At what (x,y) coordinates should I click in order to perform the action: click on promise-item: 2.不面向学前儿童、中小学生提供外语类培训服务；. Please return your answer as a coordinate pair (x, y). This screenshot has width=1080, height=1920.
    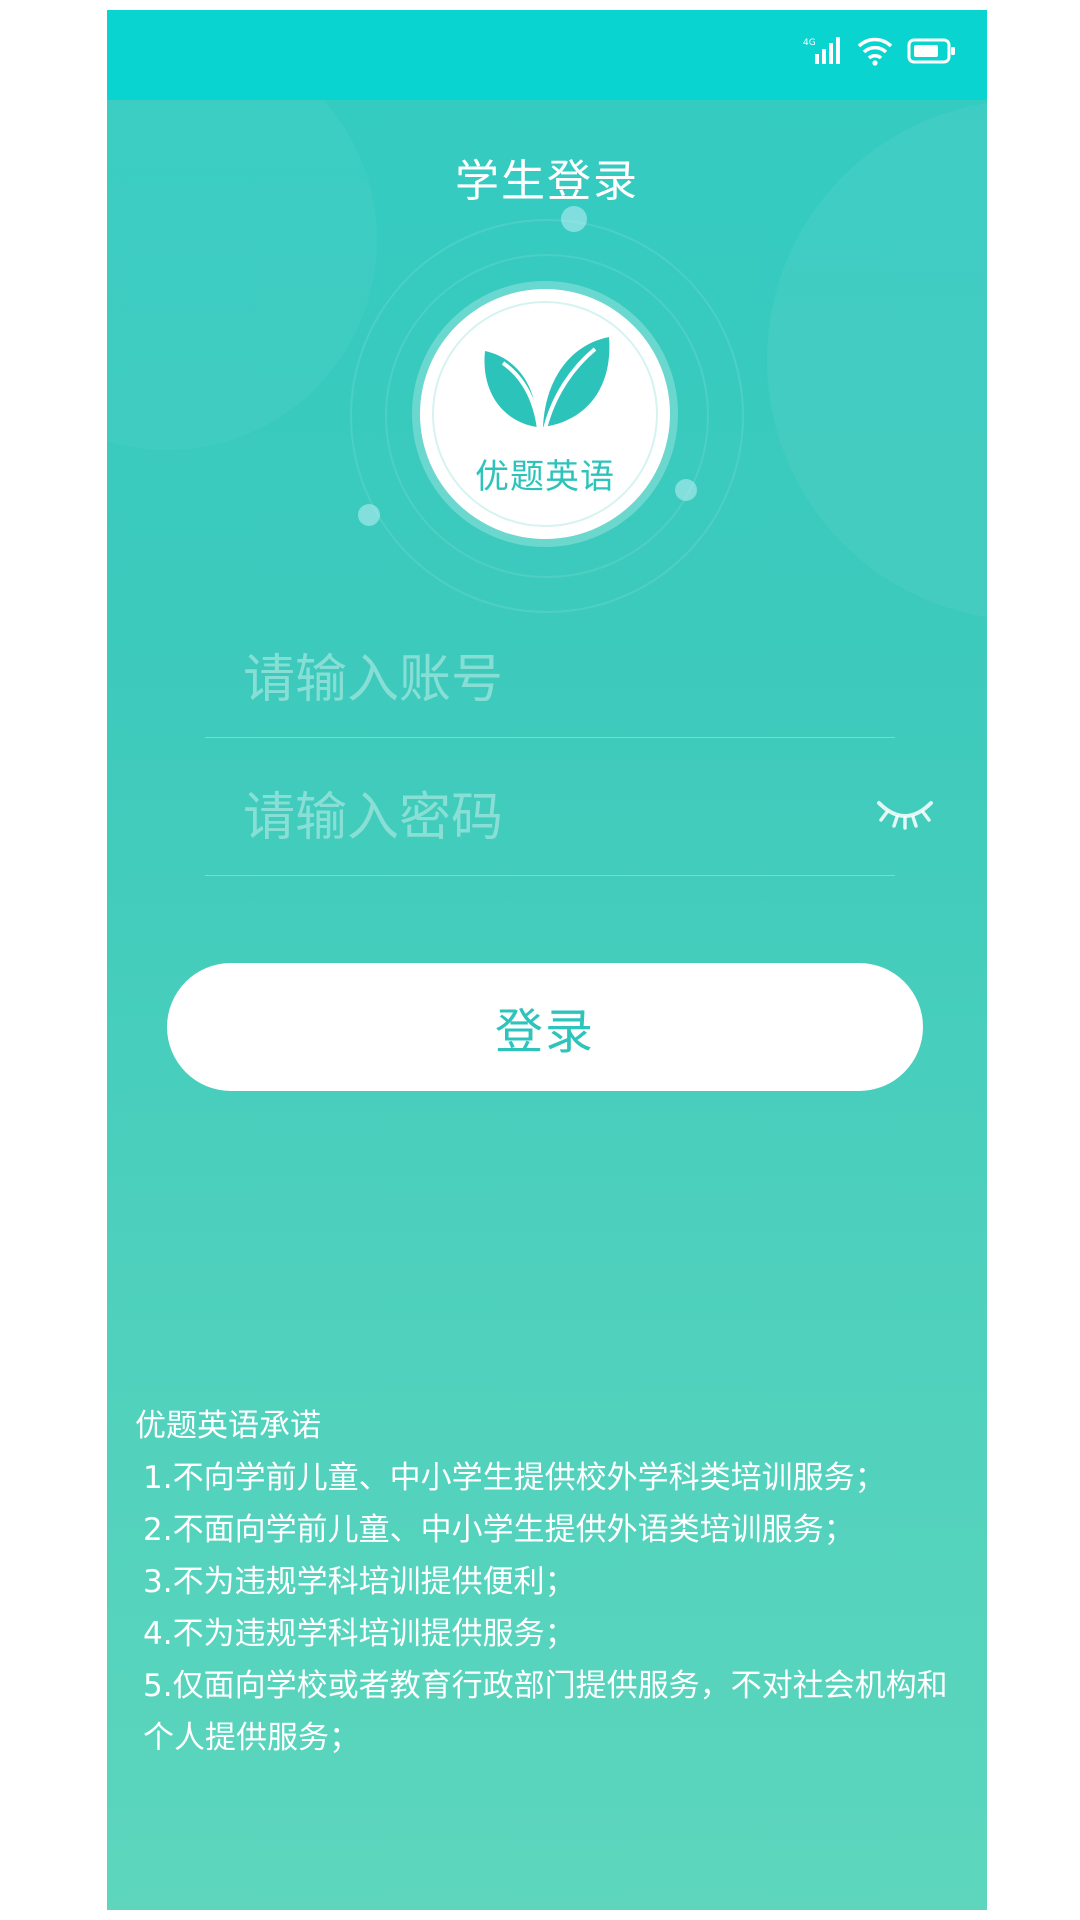
    Looking at the image, I should click on (499, 1530).